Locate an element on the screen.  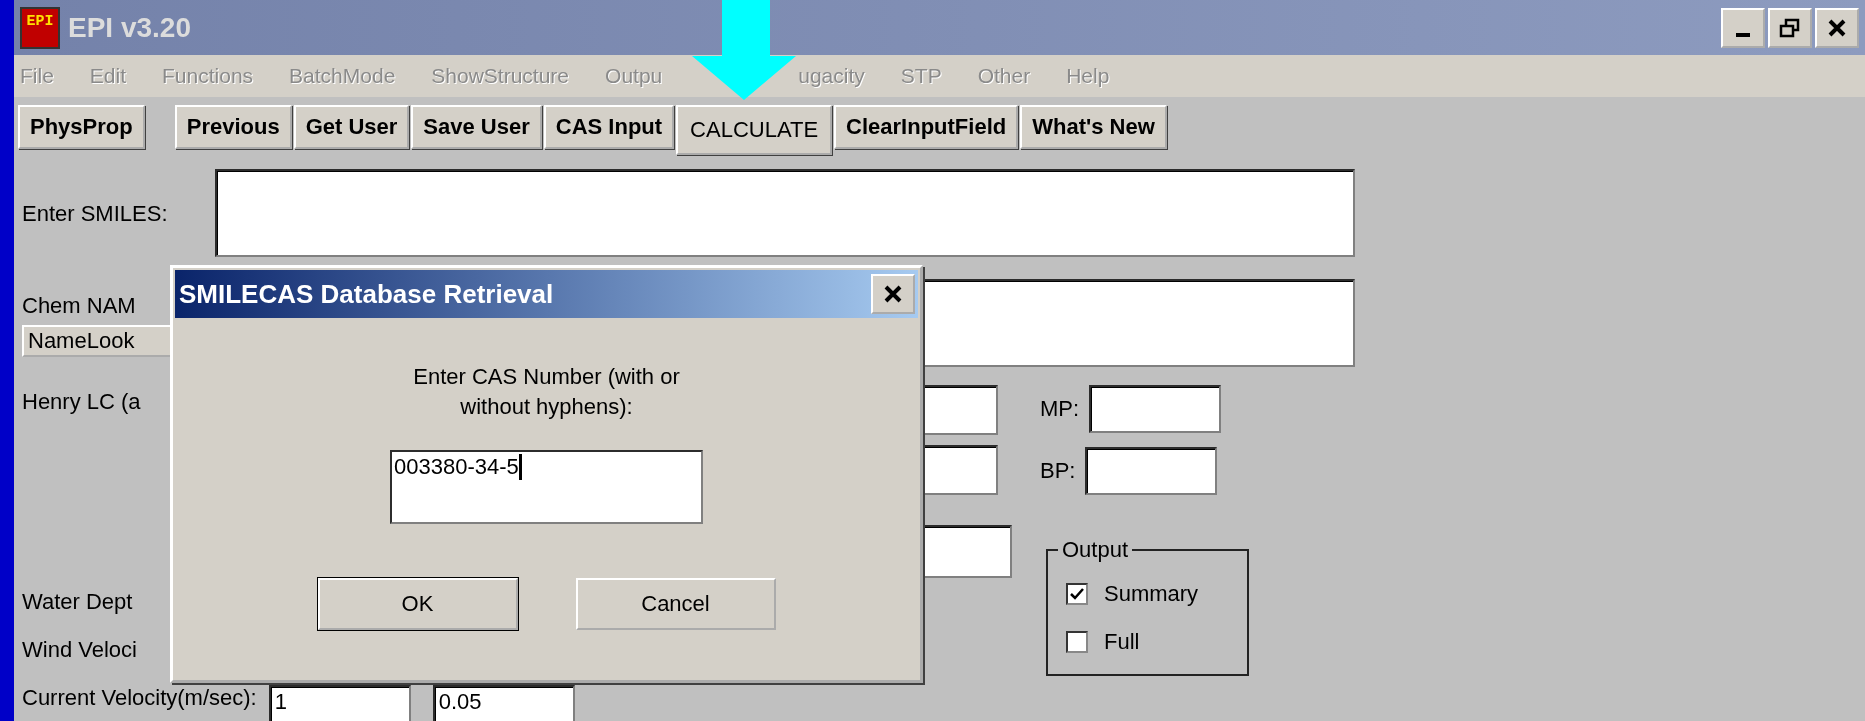
toolbar-button: CAS Input is located at coordinates (609, 127).